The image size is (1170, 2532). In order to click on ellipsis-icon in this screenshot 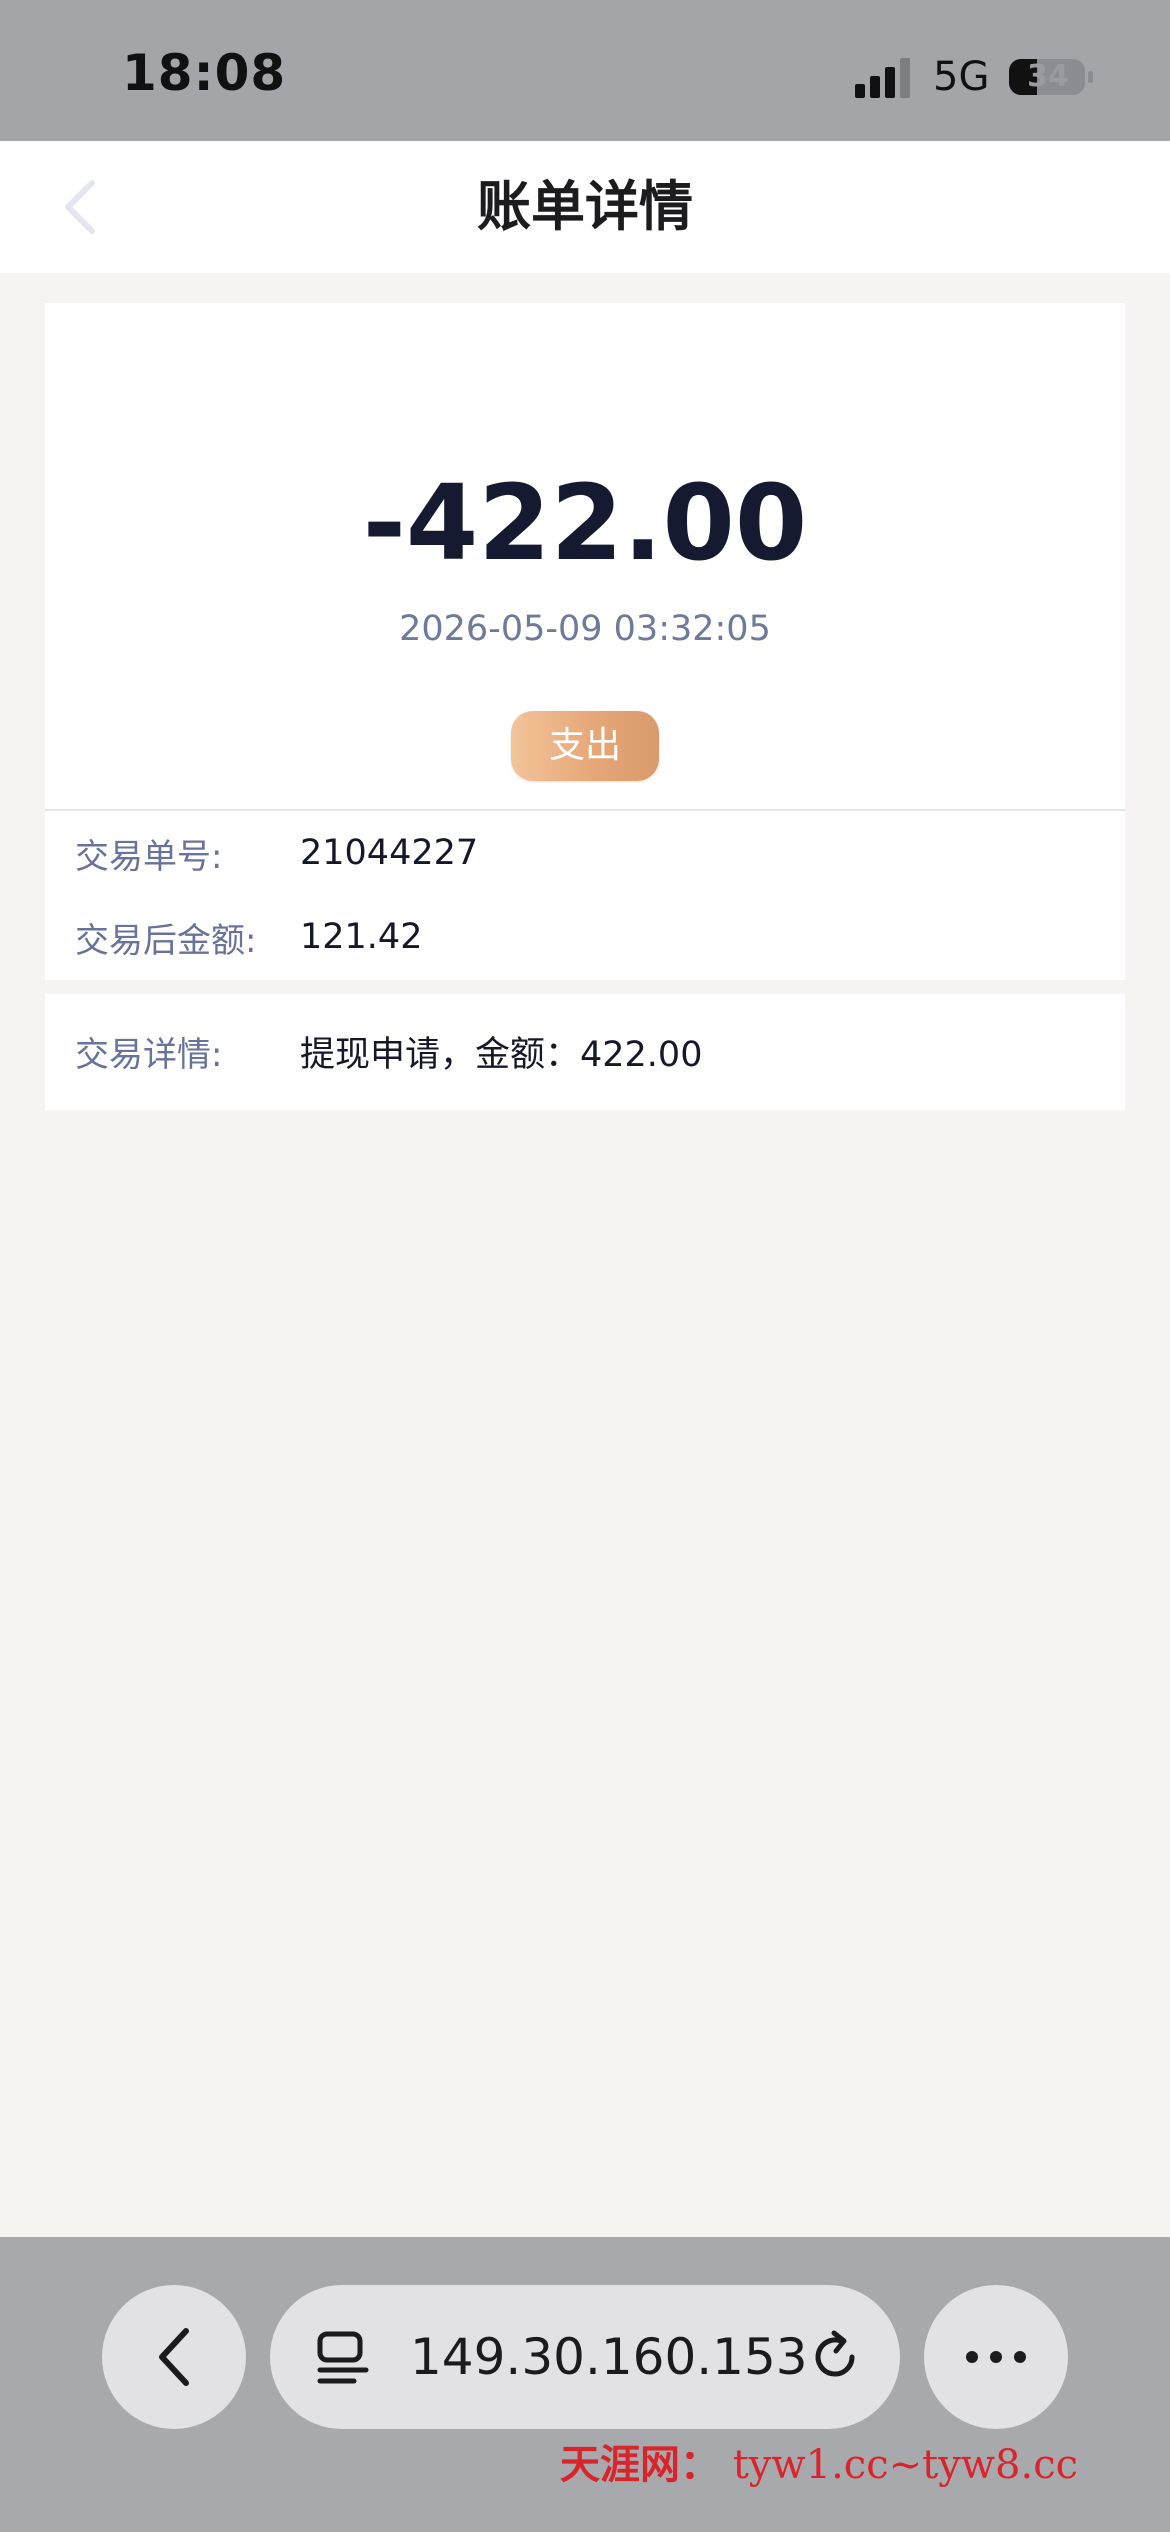, I will do `click(996, 2357)`.